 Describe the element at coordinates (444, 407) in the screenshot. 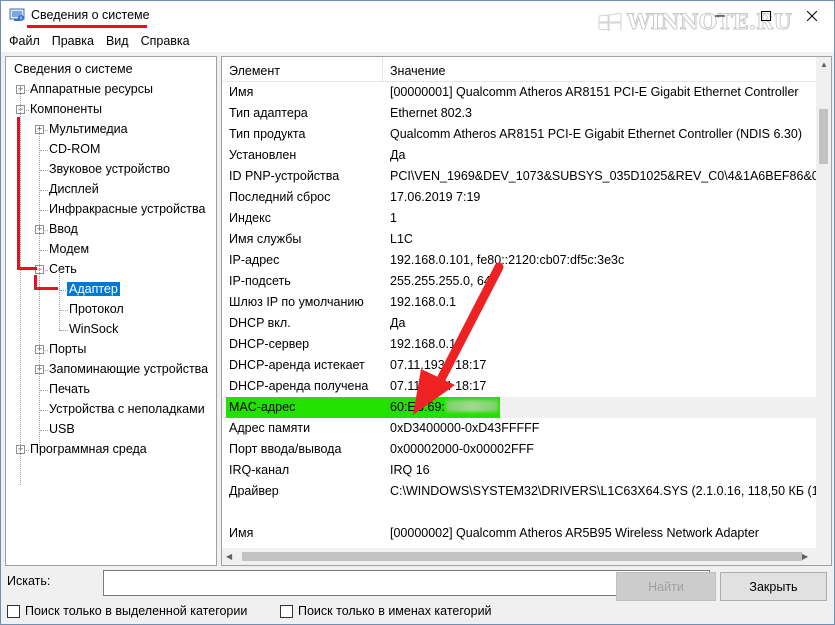

I see `cell-value: 60:EB:69:` at that location.